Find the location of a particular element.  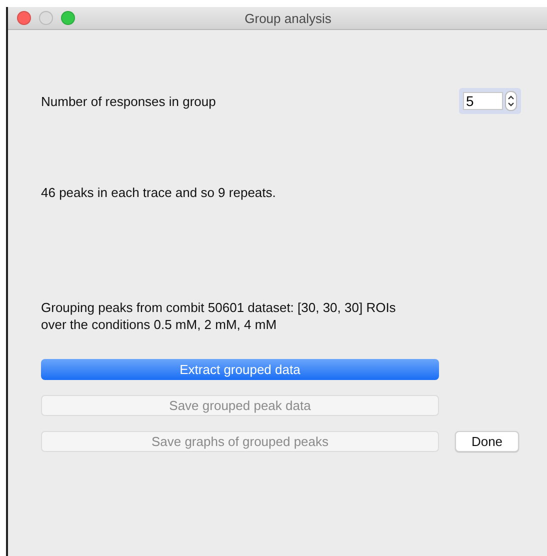

zoom-button is located at coordinates (68, 18).